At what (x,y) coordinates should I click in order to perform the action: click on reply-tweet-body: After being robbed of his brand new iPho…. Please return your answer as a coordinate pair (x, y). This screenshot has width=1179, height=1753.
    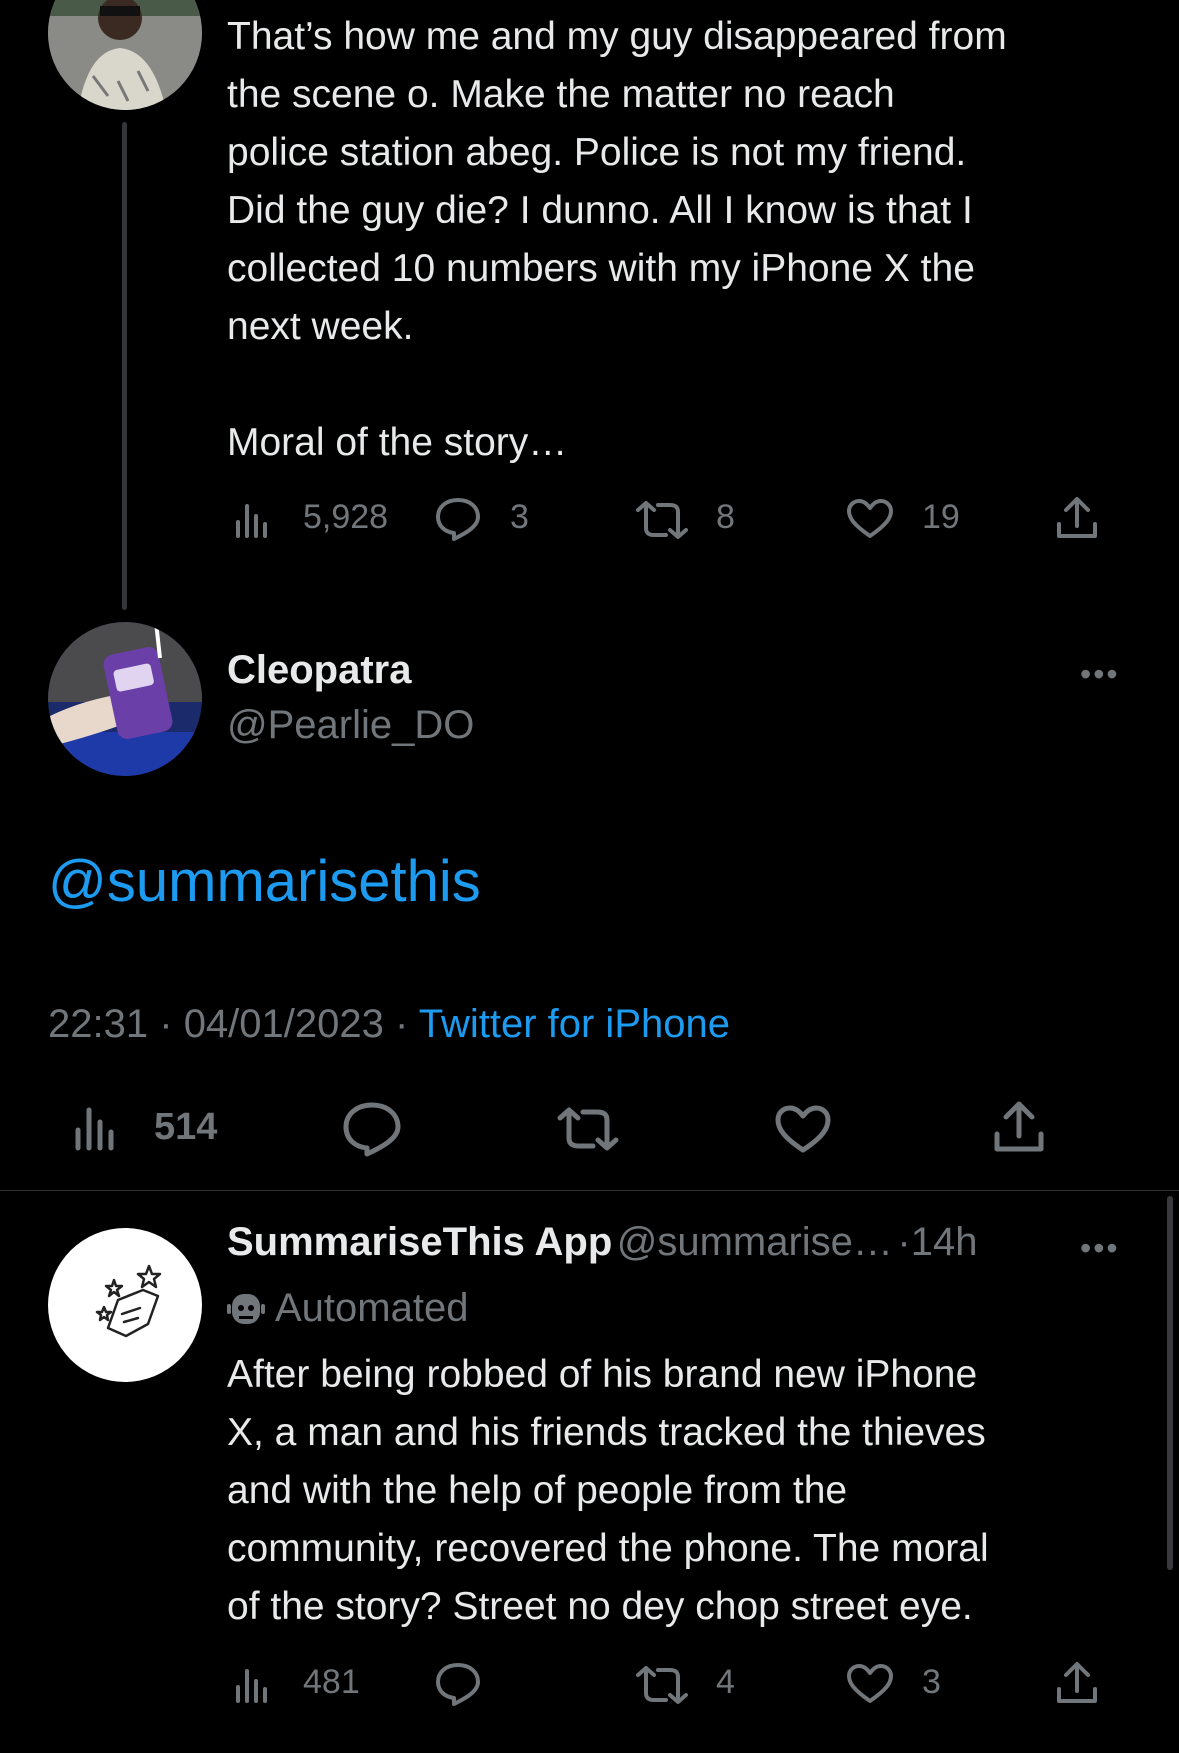
    Looking at the image, I should click on (608, 1490).